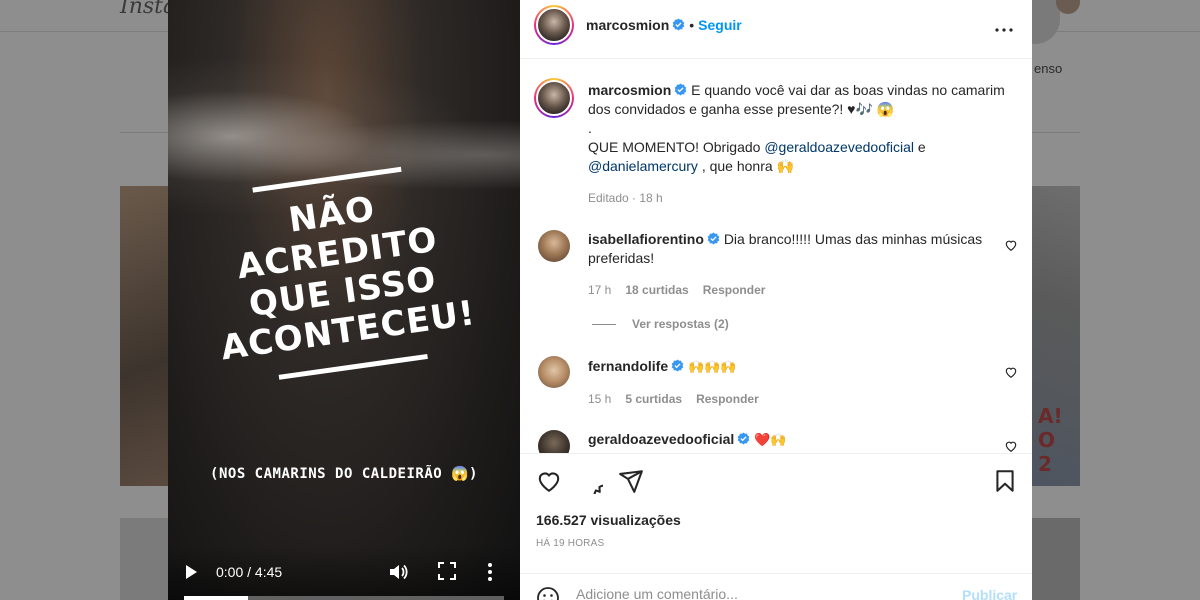  What do you see at coordinates (676, 147) in the screenshot?
I see `caption-line-3-prefix: QUE MOMENTO! Obrigado` at bounding box center [676, 147].